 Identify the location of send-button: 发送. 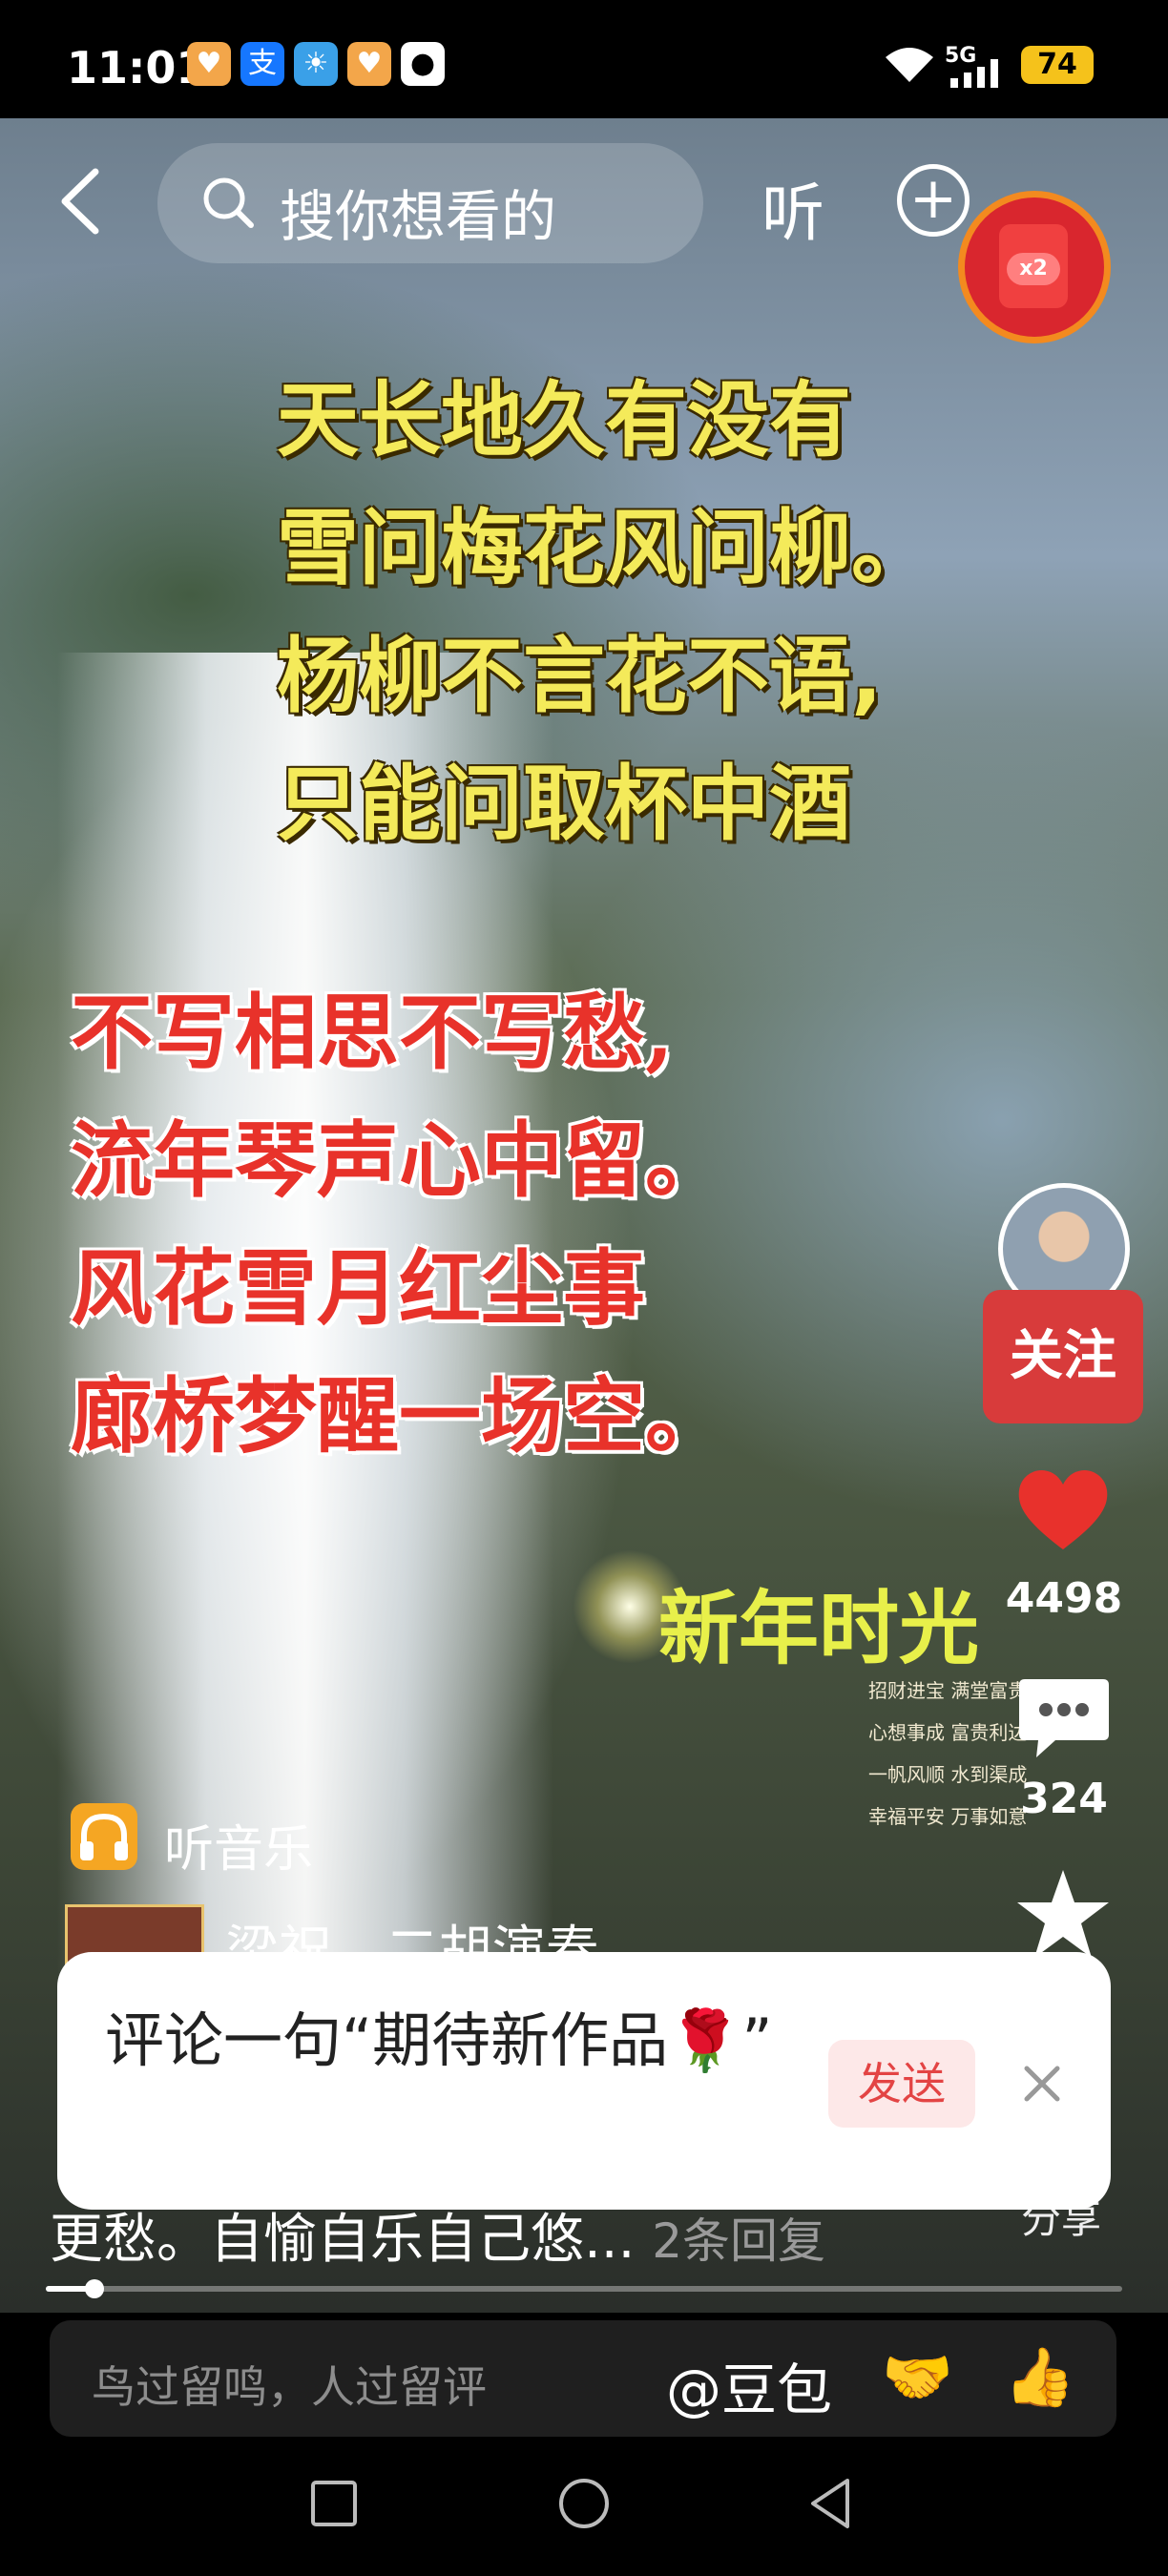
(901, 2084).